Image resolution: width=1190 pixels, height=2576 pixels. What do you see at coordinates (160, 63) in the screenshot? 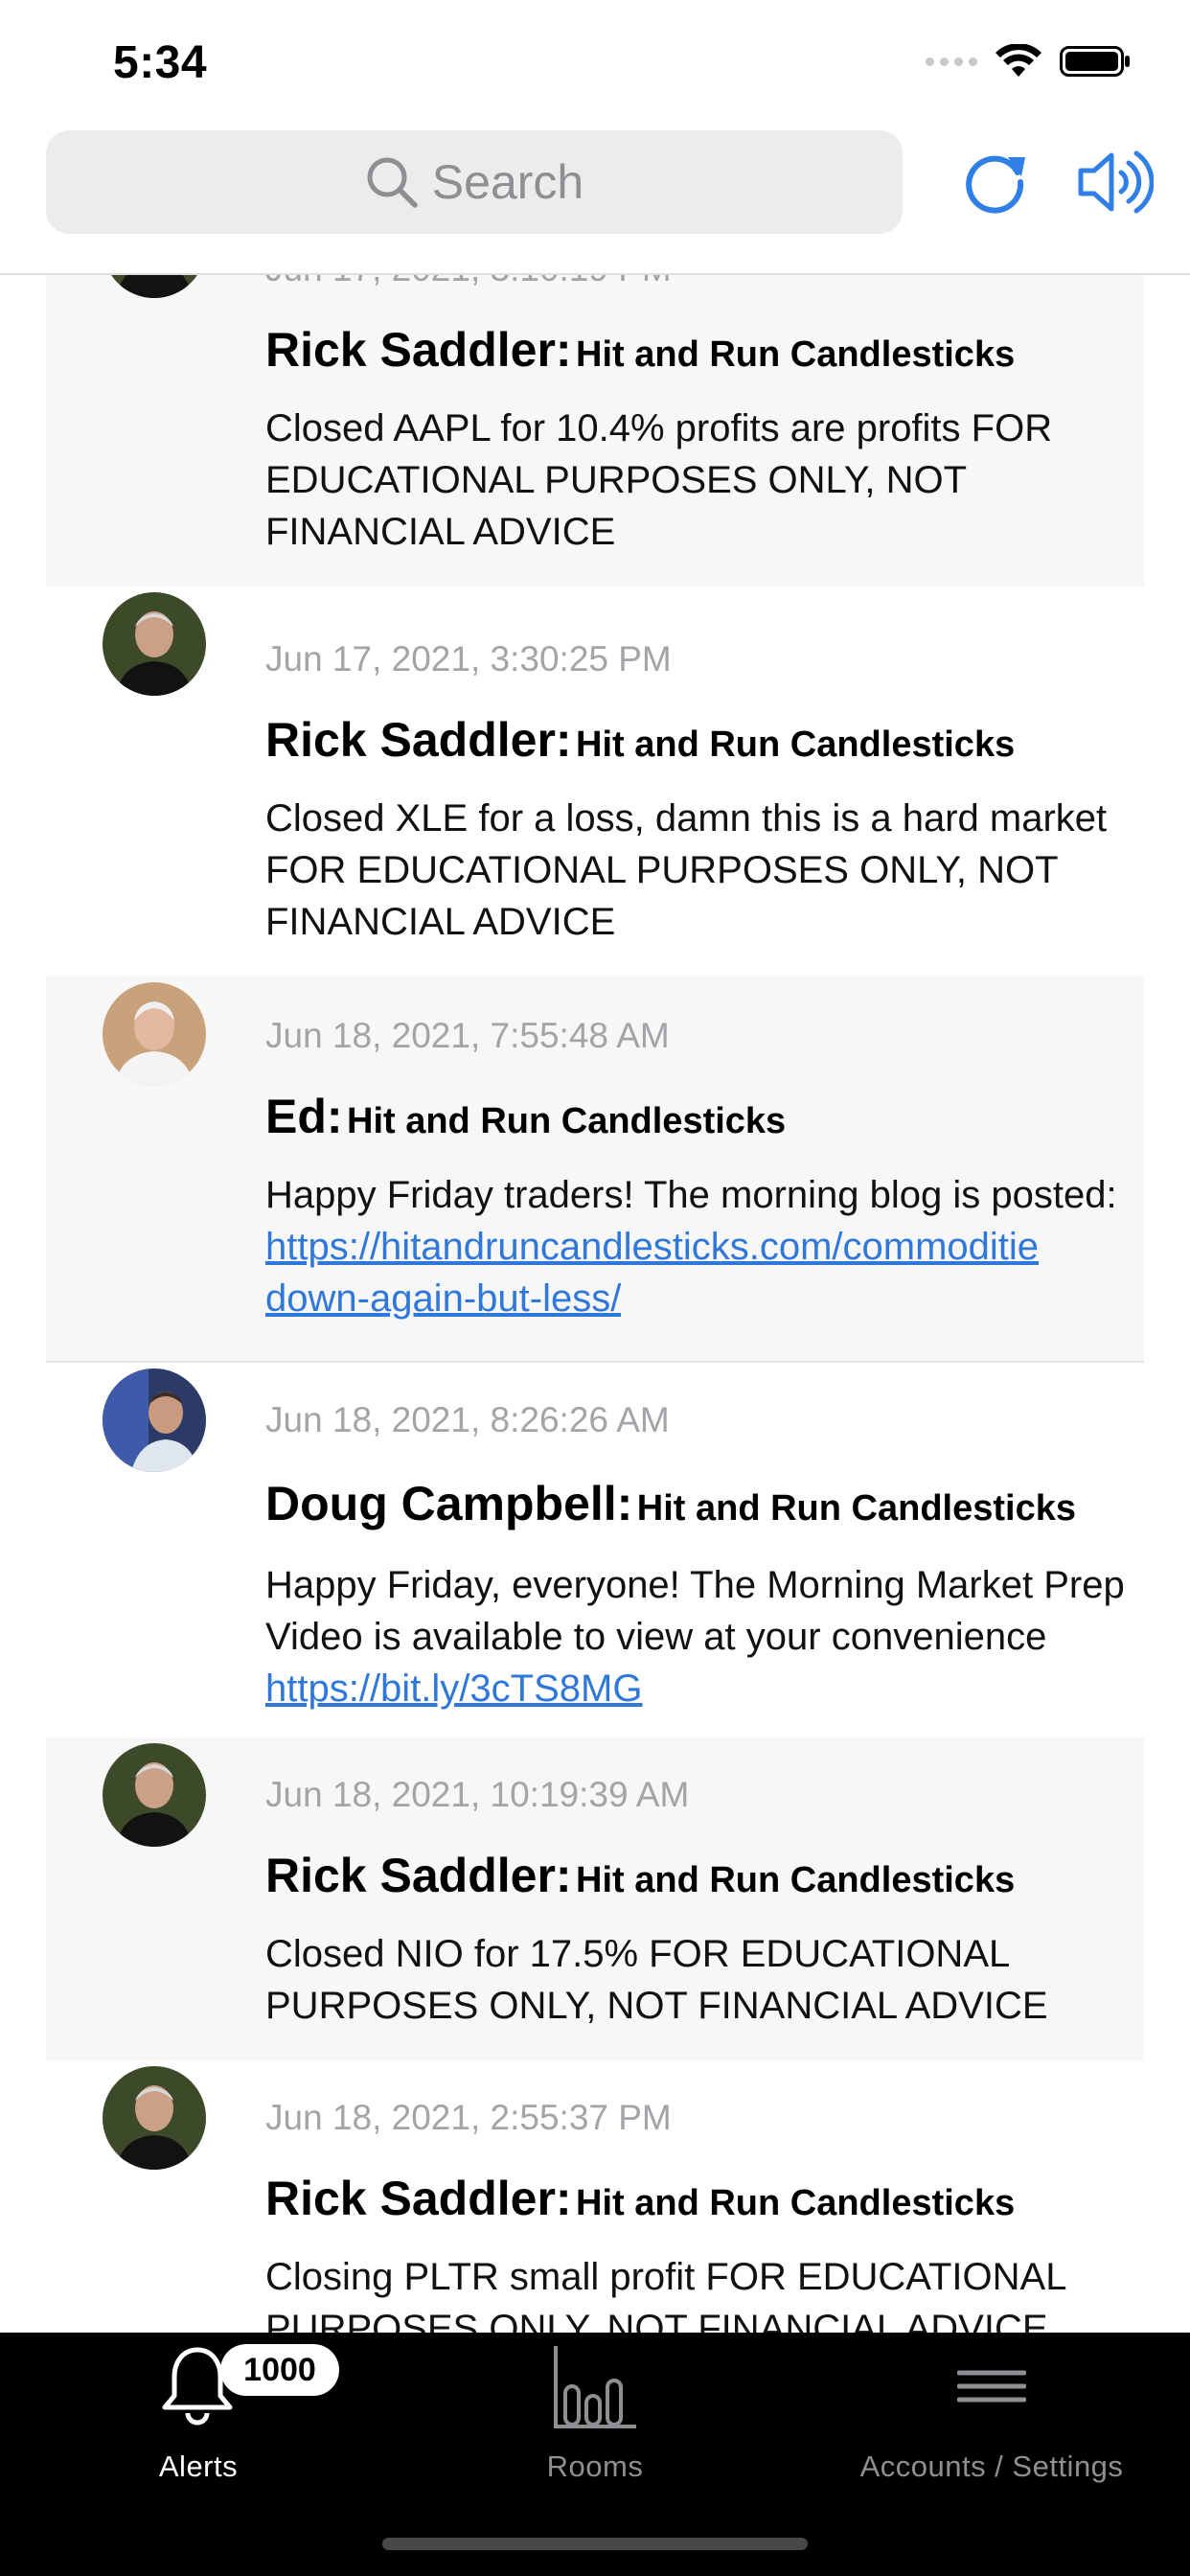
I see `status-time: 5:34` at bounding box center [160, 63].